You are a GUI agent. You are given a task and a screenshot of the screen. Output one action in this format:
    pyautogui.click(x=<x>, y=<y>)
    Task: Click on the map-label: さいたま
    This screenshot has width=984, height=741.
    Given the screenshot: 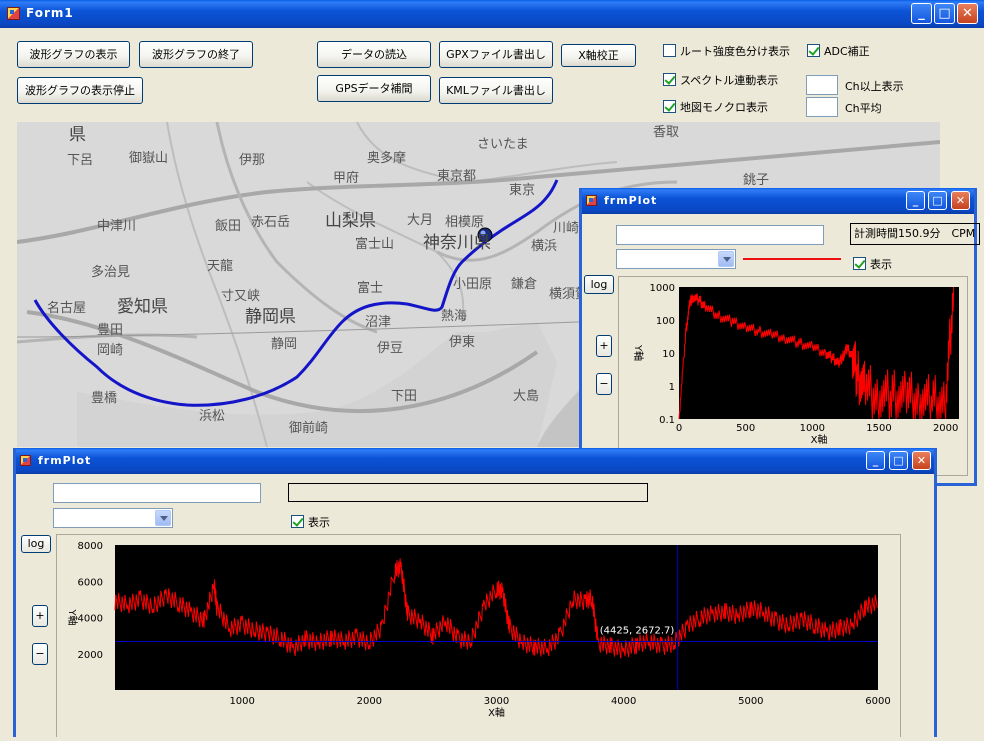 What is the action you would take?
    pyautogui.click(x=503, y=144)
    